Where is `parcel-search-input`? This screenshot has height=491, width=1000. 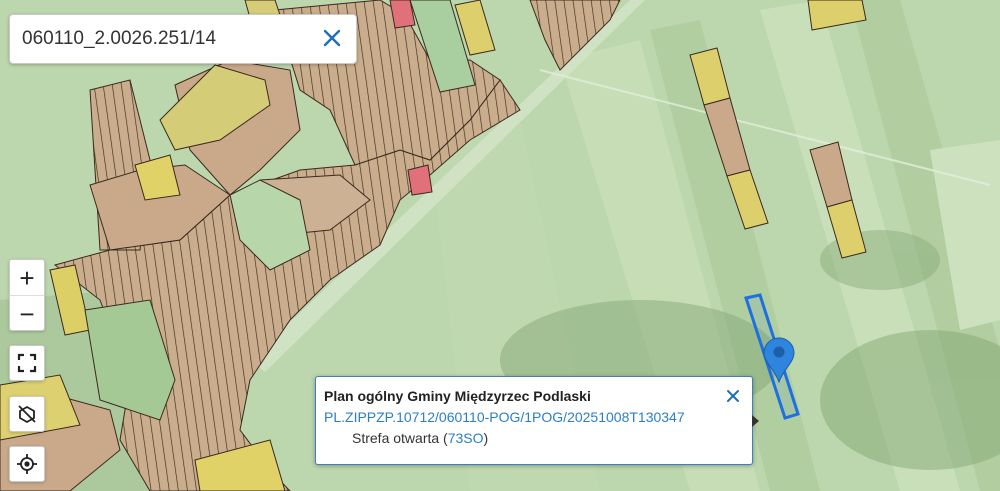
parcel-search-input is located at coordinates (160, 39).